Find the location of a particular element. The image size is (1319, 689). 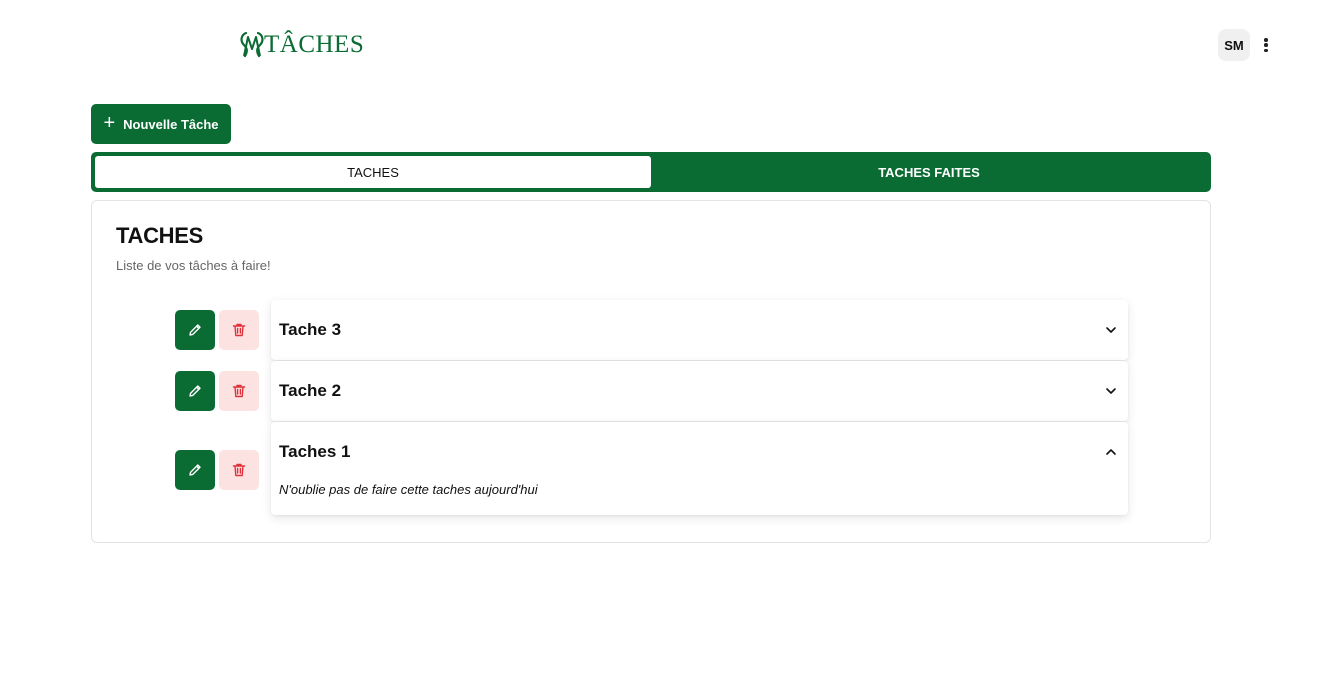

tab-taches-faites: TACHES FAITES is located at coordinates (929, 172).